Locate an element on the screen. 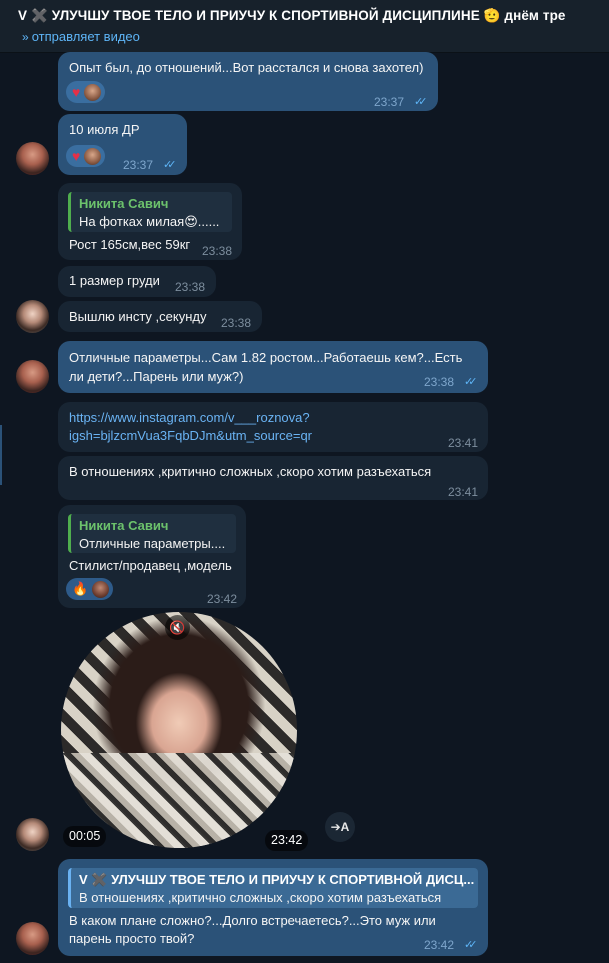  message-text: 1 размер груди is located at coordinates (114, 280).